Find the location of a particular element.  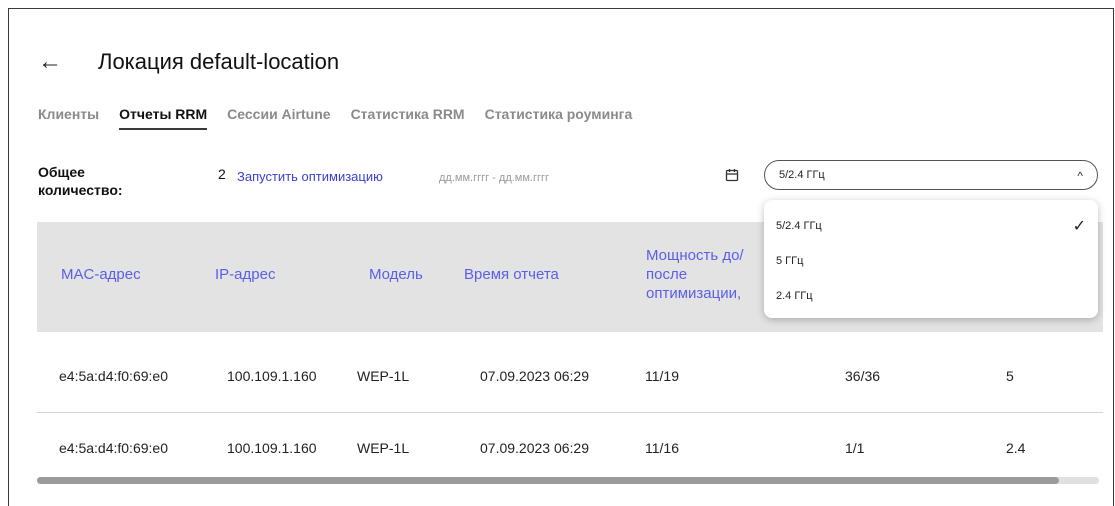

column-header-power: Мощность до/после оптимизации, is located at coordinates (711, 274).